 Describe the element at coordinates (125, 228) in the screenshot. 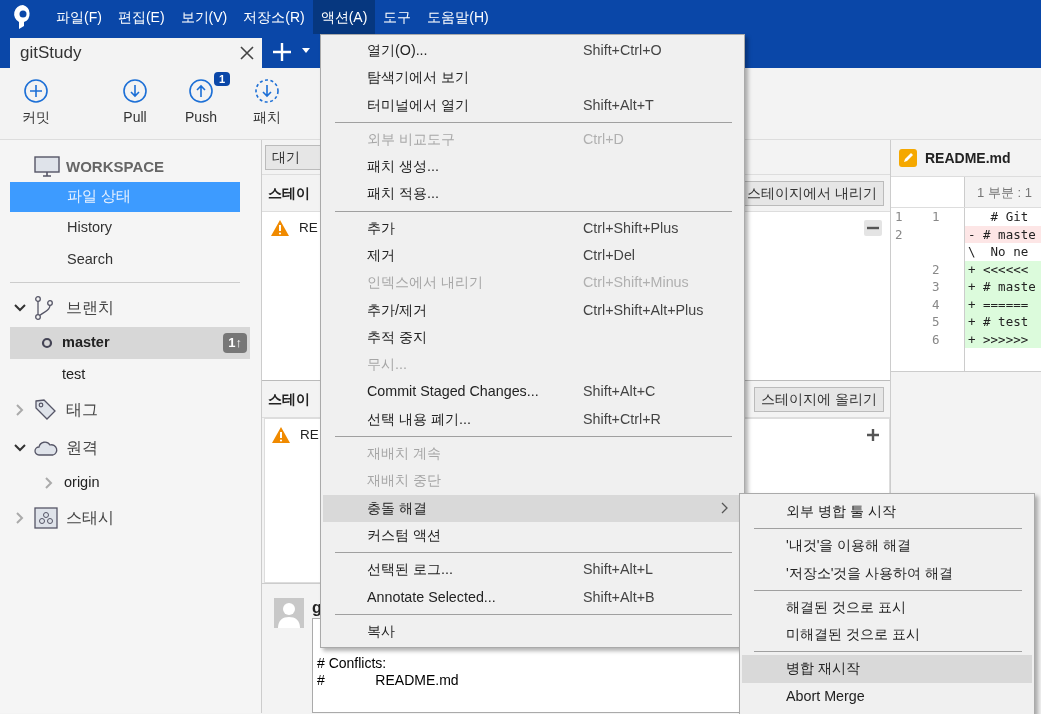

I see `sidebar-item: History` at that location.